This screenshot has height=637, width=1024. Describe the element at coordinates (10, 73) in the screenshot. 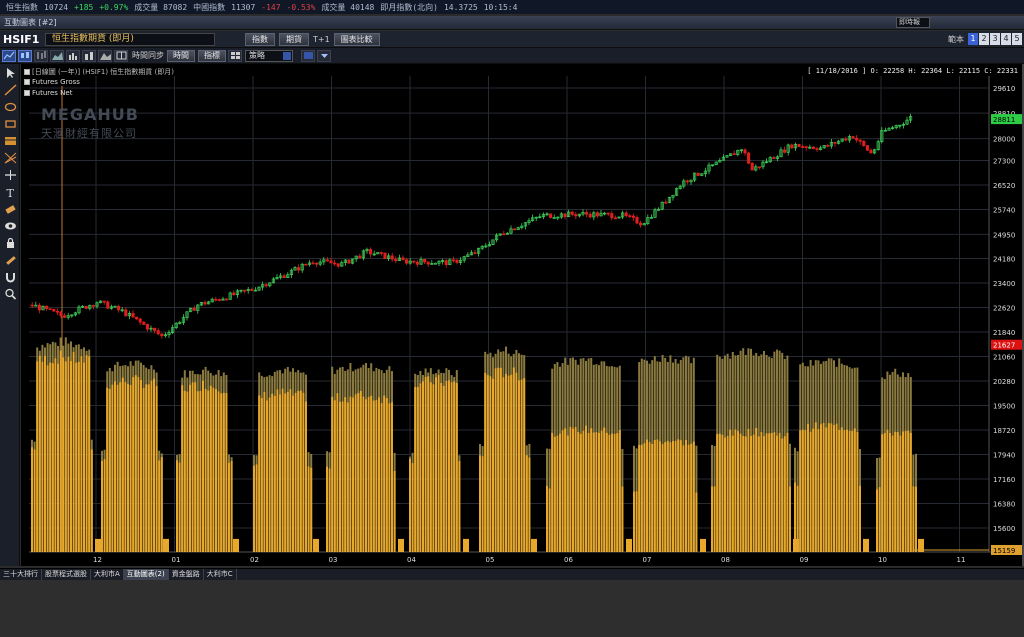

I see `pointer-icon` at that location.